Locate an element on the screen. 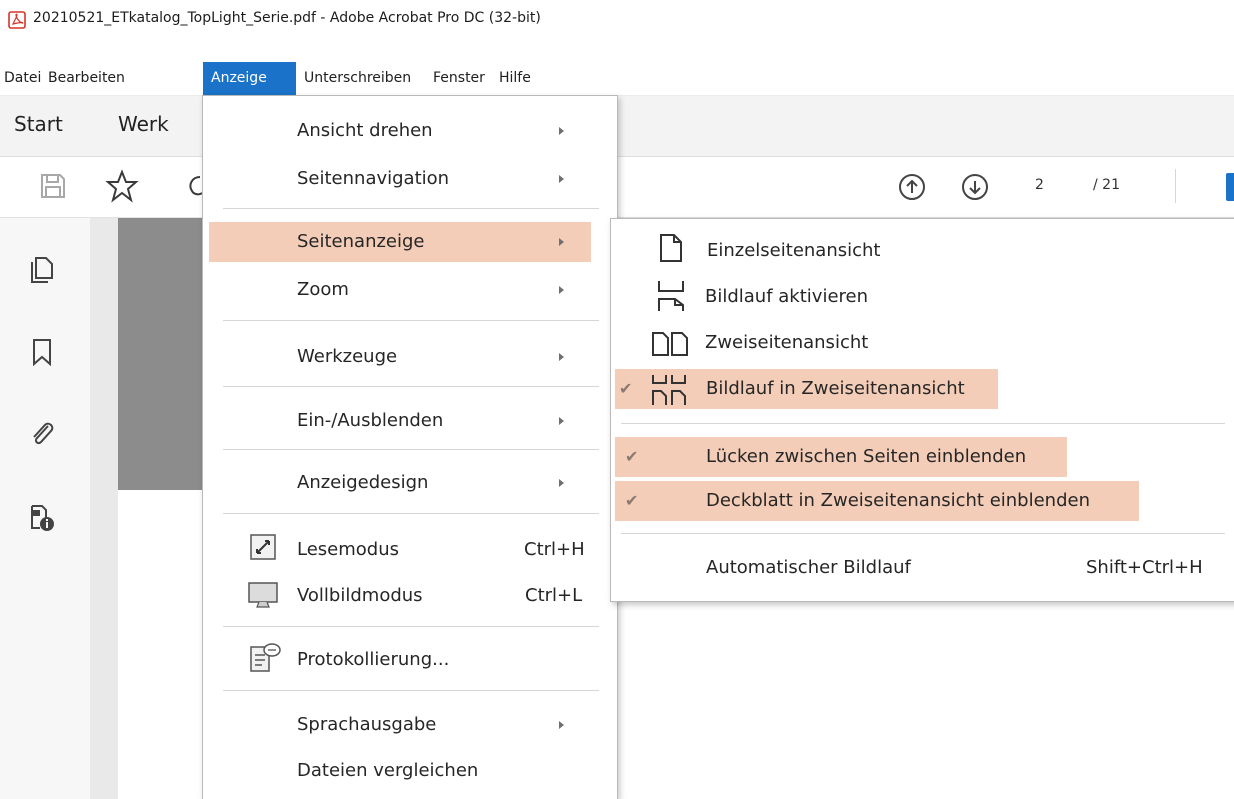 The width and height of the screenshot is (1234, 799). document-background is located at coordinates (163, 644).